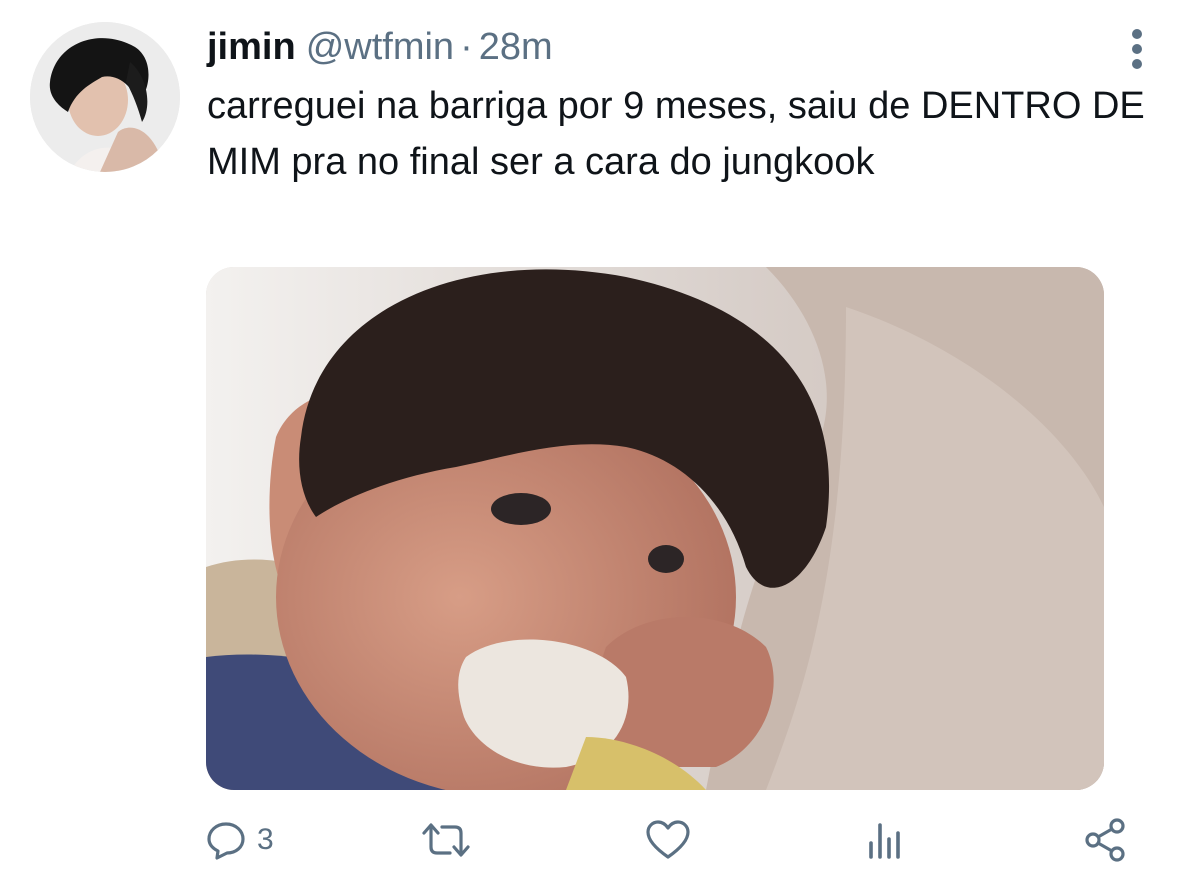 The image size is (1200, 881). I want to click on retweet-icon, so click(446, 840).